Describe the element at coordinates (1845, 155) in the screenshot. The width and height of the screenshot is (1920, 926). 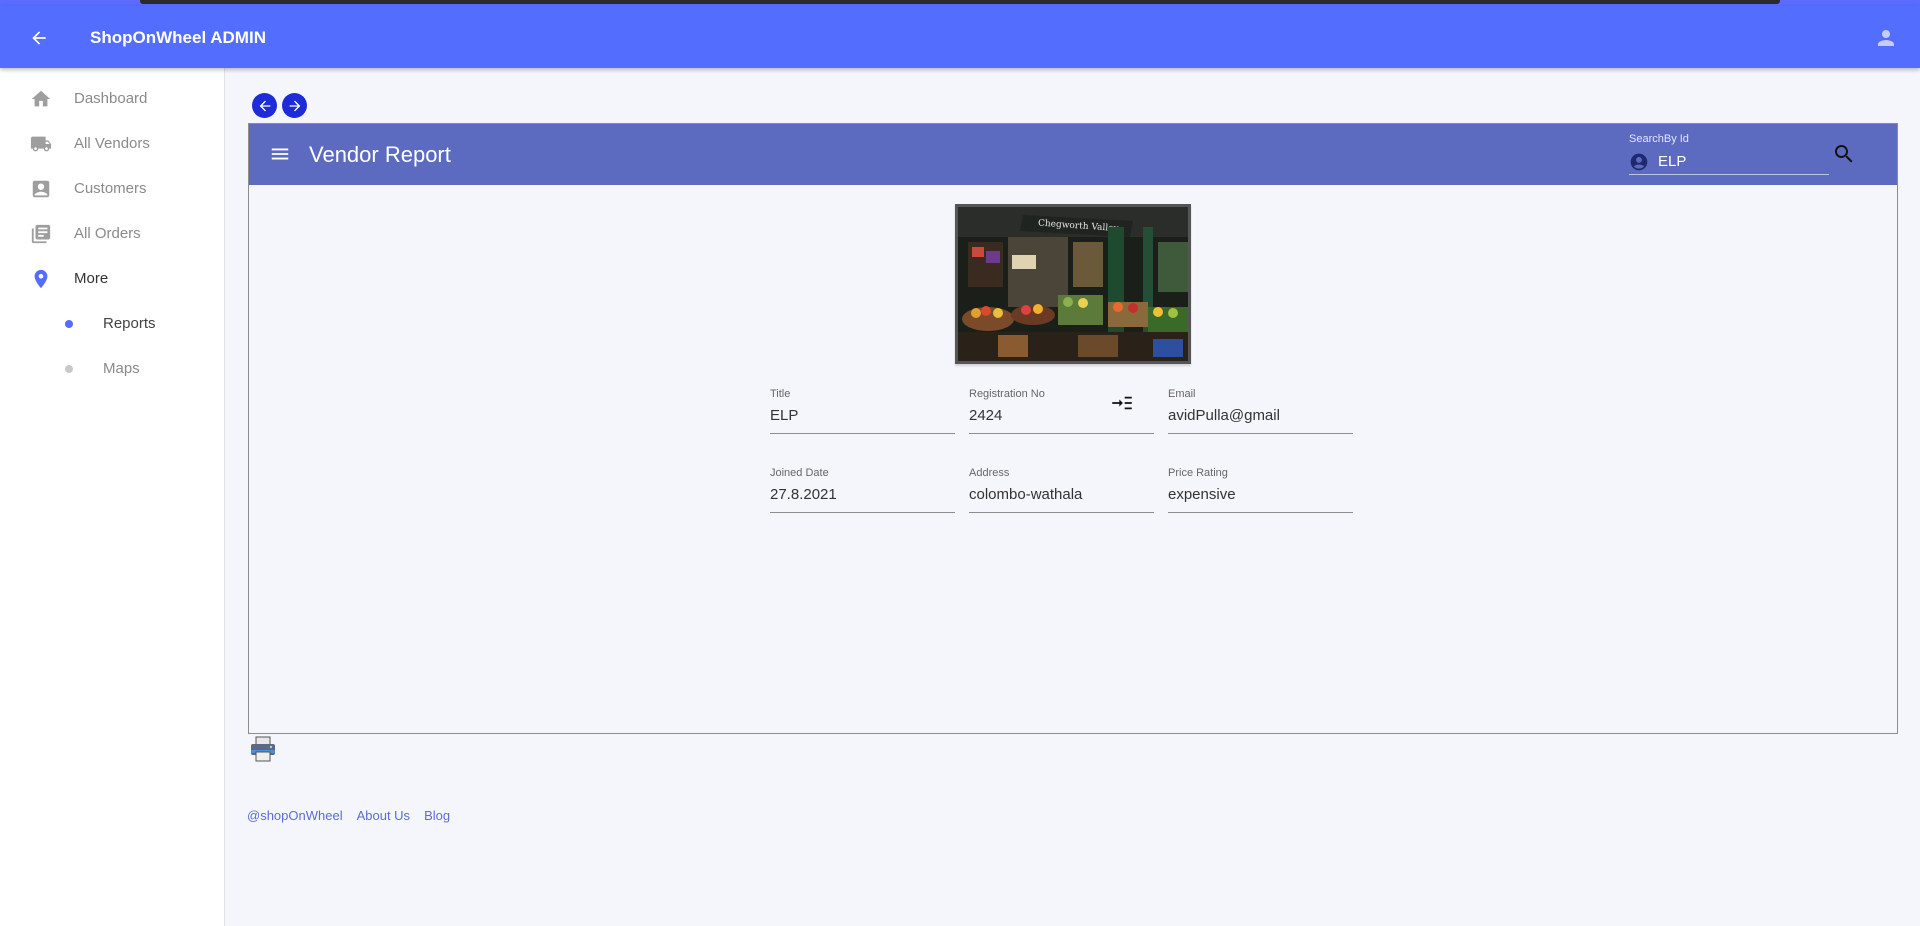
I see `search-icon` at that location.